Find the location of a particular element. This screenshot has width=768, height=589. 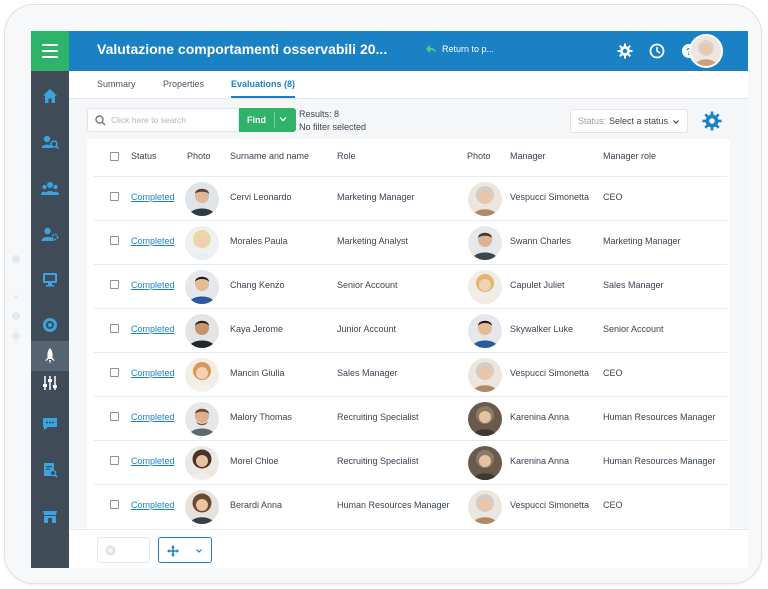

manager-name: Vespucci Simonetta is located at coordinates (550, 197).